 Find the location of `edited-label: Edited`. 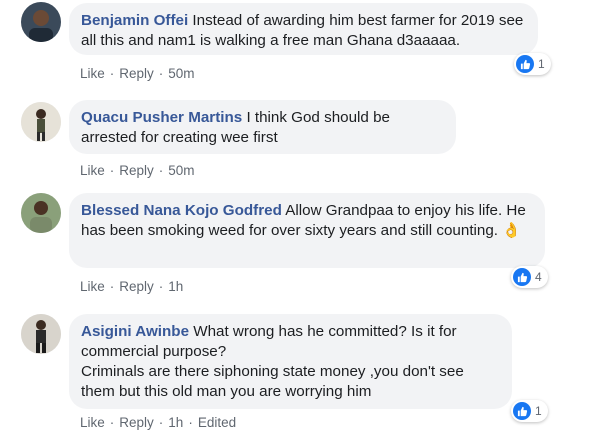

edited-label: Edited is located at coordinates (217, 422).